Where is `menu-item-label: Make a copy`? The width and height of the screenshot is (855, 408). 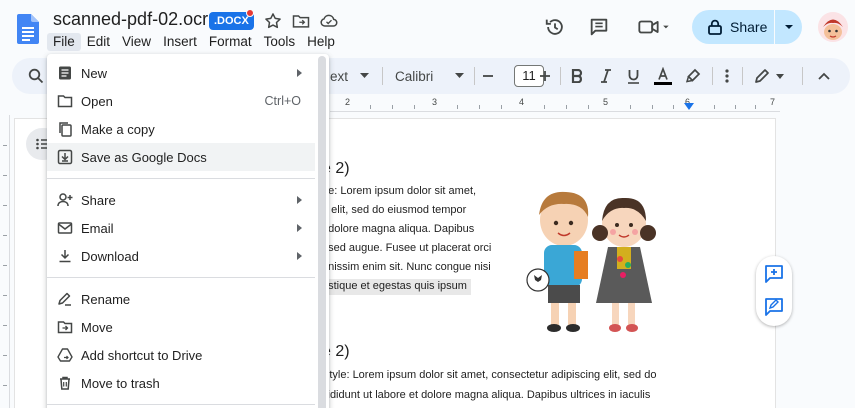 menu-item-label: Make a copy is located at coordinates (118, 129).